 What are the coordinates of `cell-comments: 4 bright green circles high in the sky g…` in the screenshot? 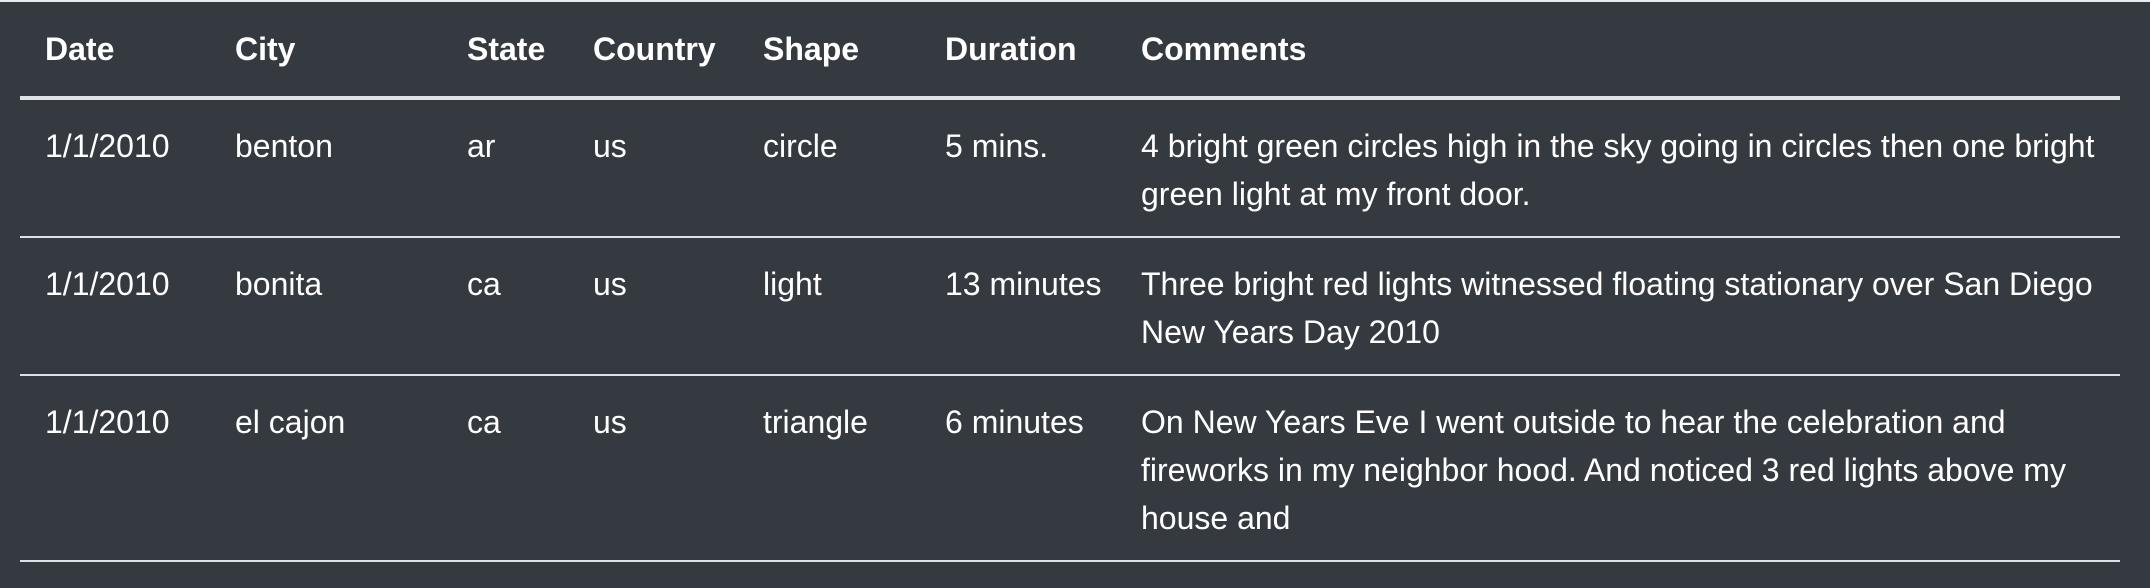 It's located at (1618, 168).